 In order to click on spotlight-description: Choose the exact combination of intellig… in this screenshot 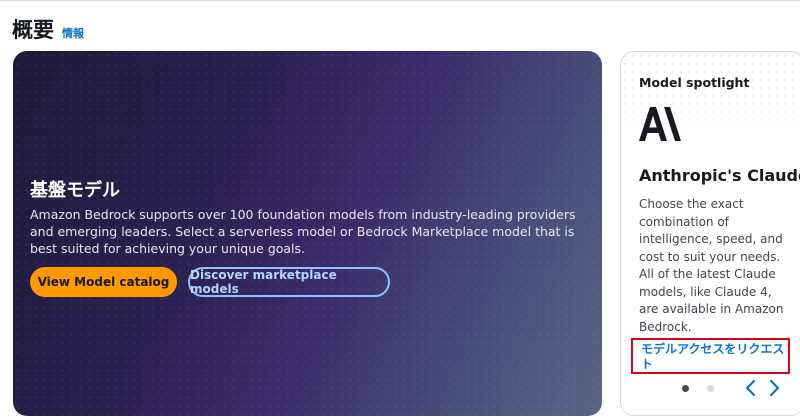, I will do `click(711, 265)`.